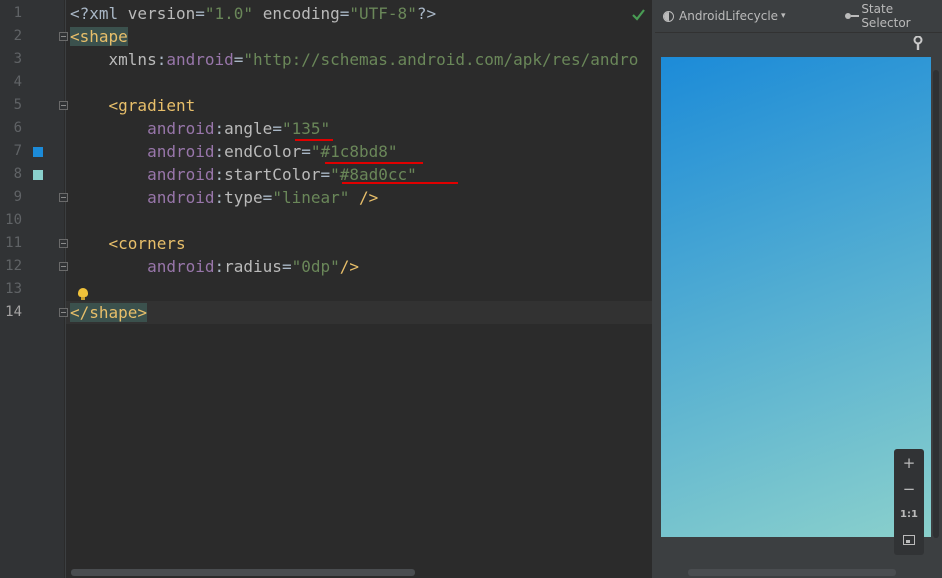 The width and height of the screenshot is (942, 578). What do you see at coordinates (729, 16) in the screenshot?
I see `layout-selector-label: AndroidLifecycle` at bounding box center [729, 16].